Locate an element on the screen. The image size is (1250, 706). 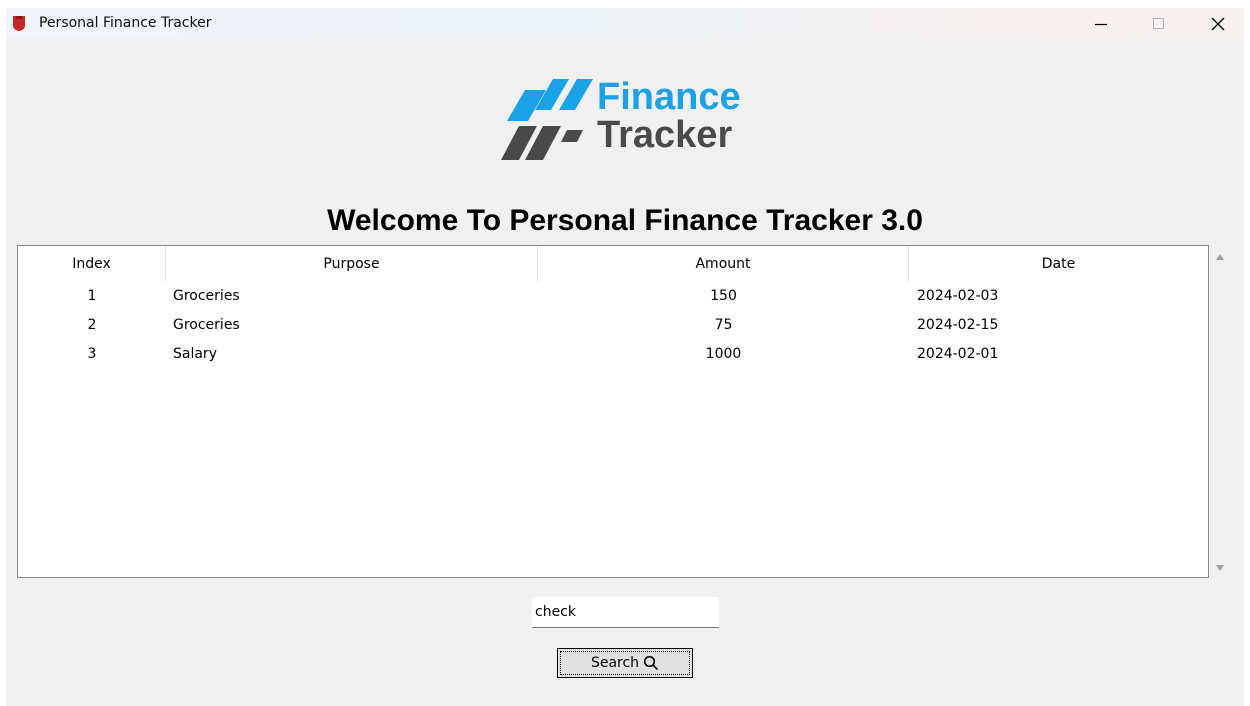
cell-index: 1 is located at coordinates (92, 296).